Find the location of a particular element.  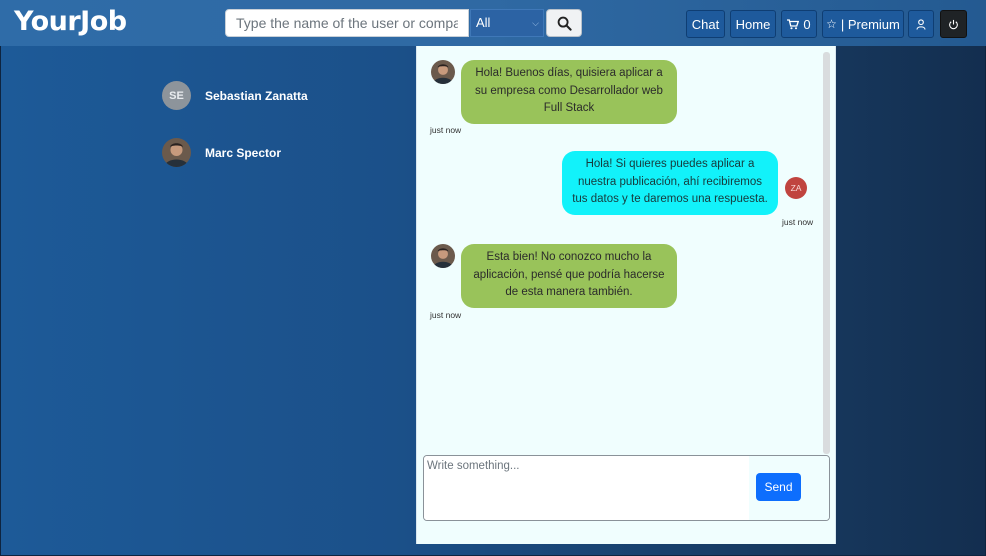

search-filter-select: All ⌵ is located at coordinates (507, 23).